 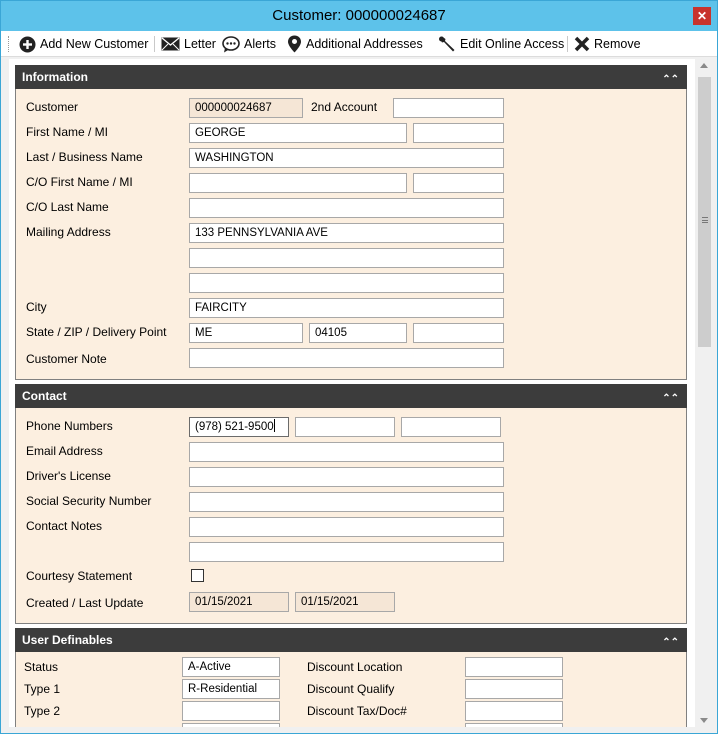 I want to click on phone-1-field: (978) 521-9500, so click(x=239, y=427).